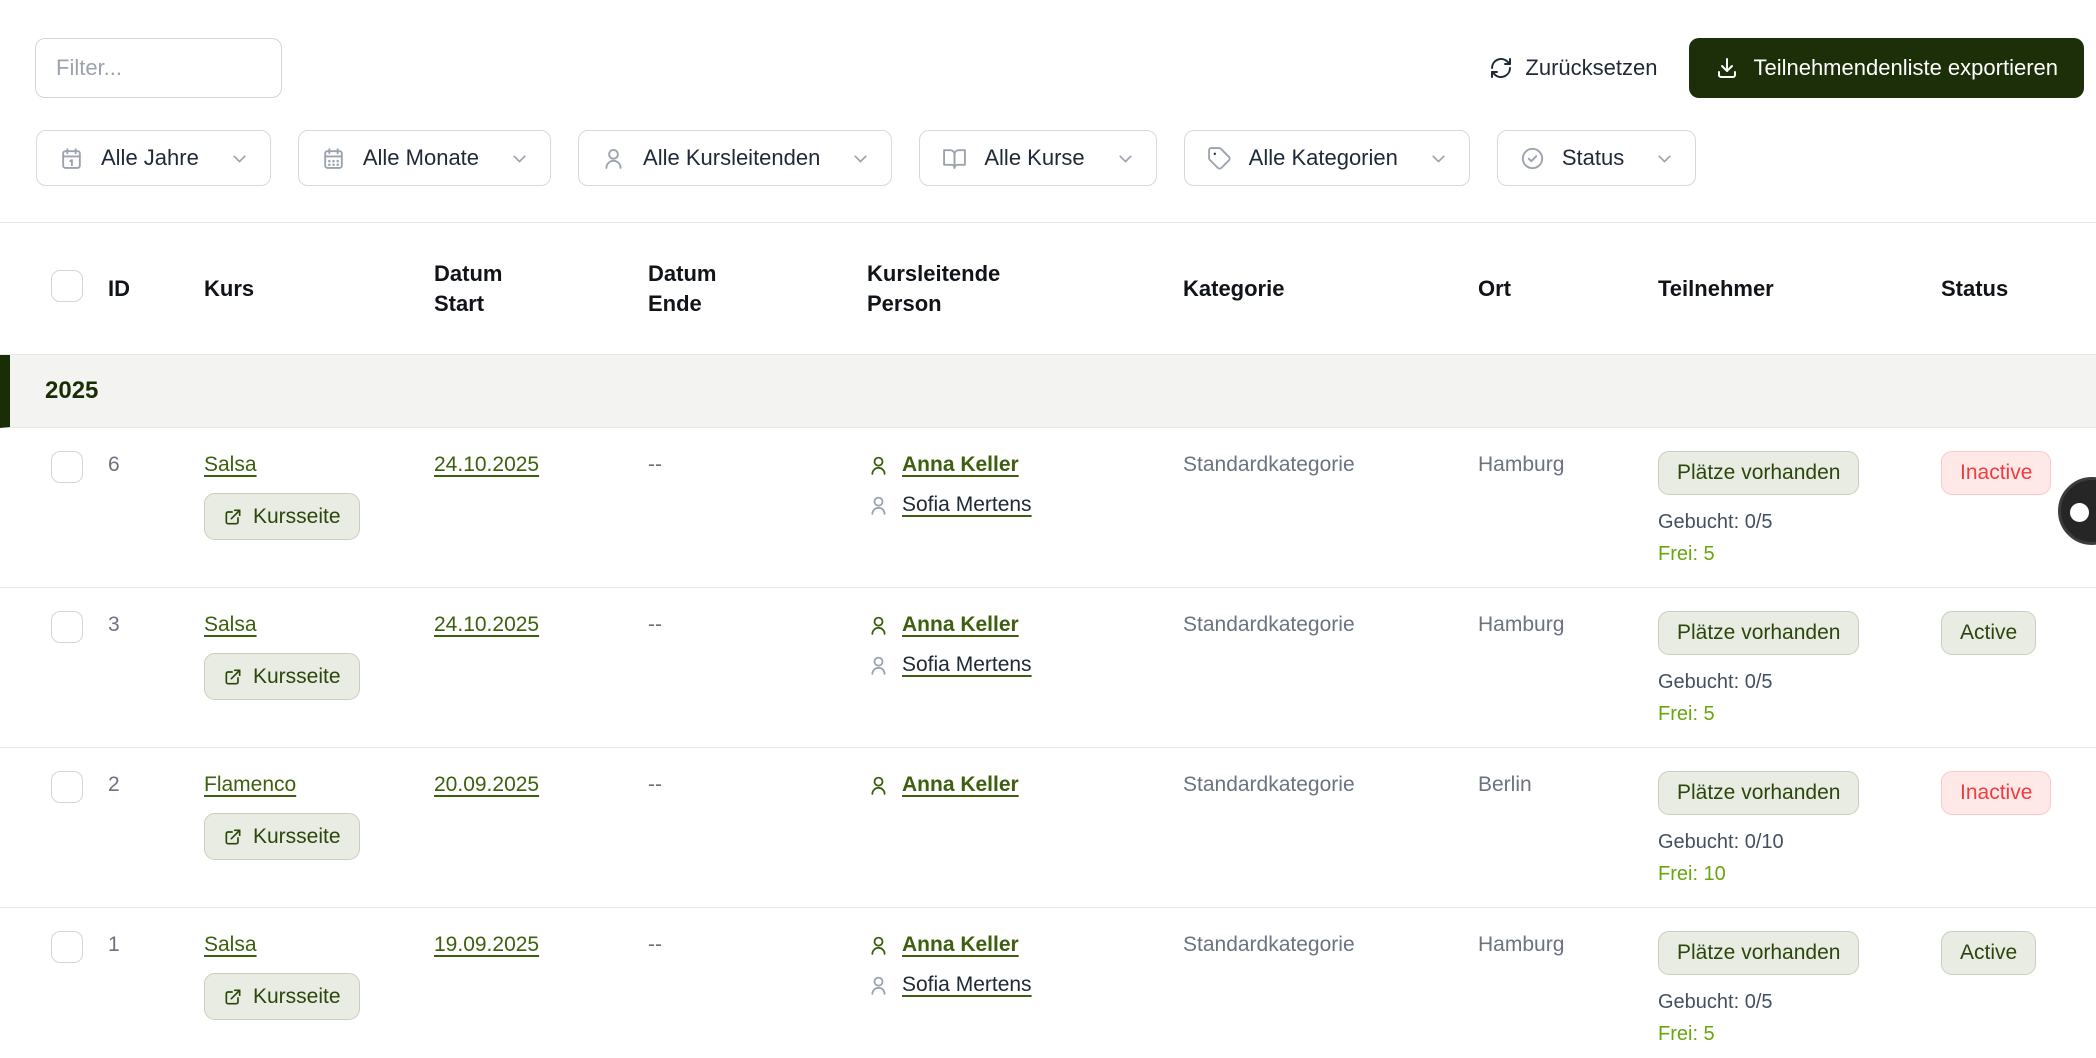 The image size is (2096, 1058). What do you see at coordinates (954, 158) in the screenshot?
I see `book-open-icon` at bounding box center [954, 158].